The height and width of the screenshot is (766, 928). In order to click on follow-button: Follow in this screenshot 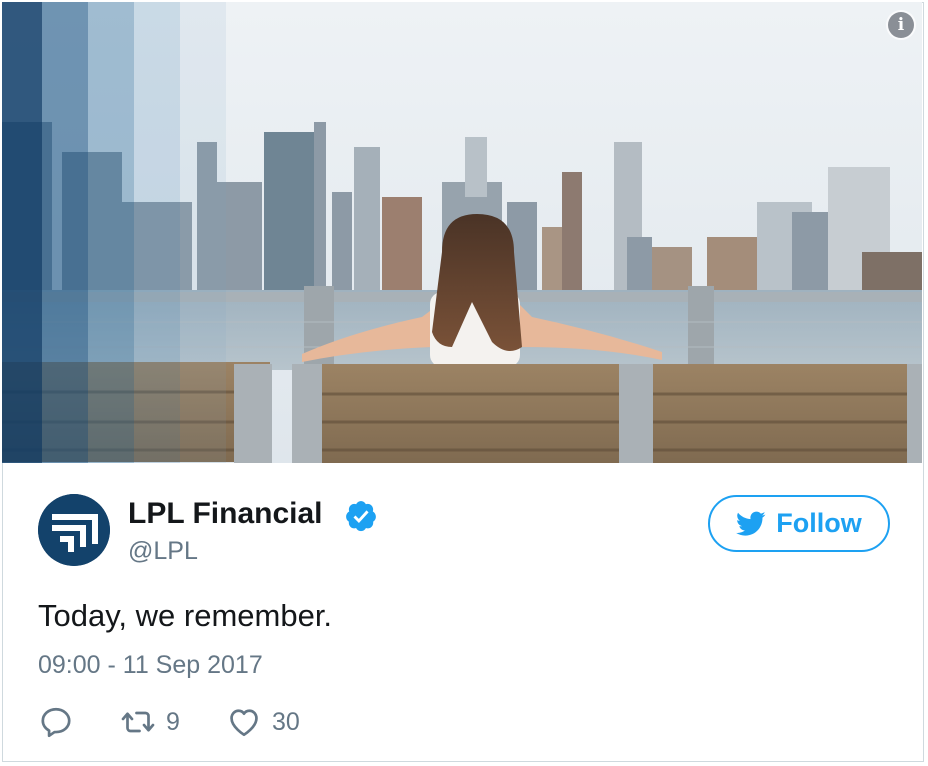, I will do `click(799, 523)`.